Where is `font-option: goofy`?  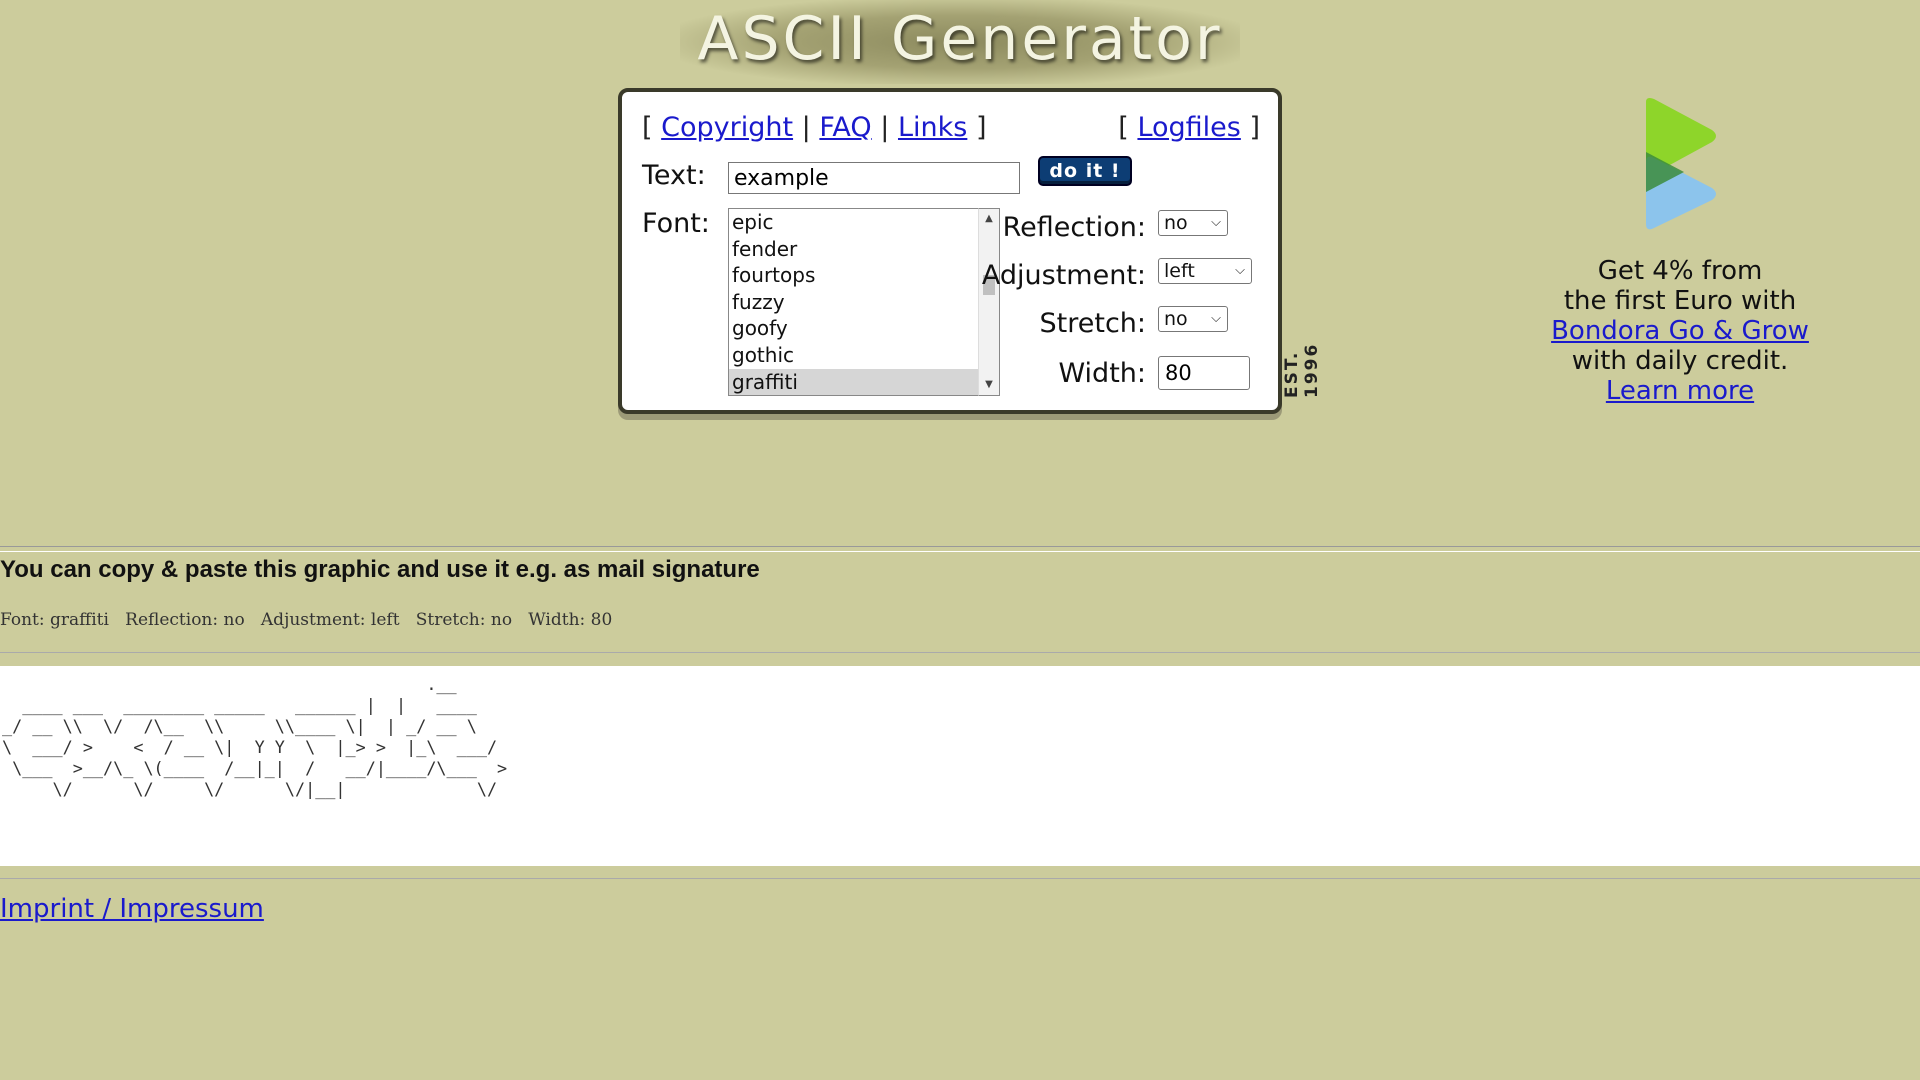
font-option: goofy is located at coordinates (854, 328).